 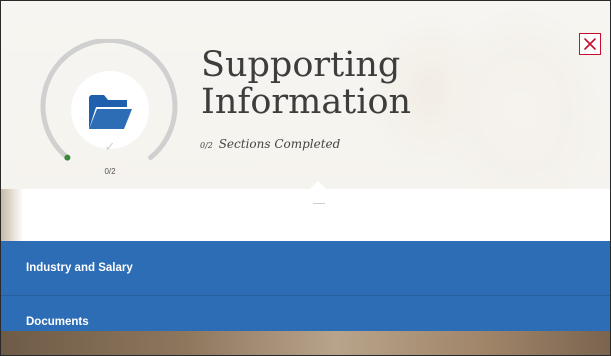 I want to click on background-photo-strip, so click(x=305, y=343).